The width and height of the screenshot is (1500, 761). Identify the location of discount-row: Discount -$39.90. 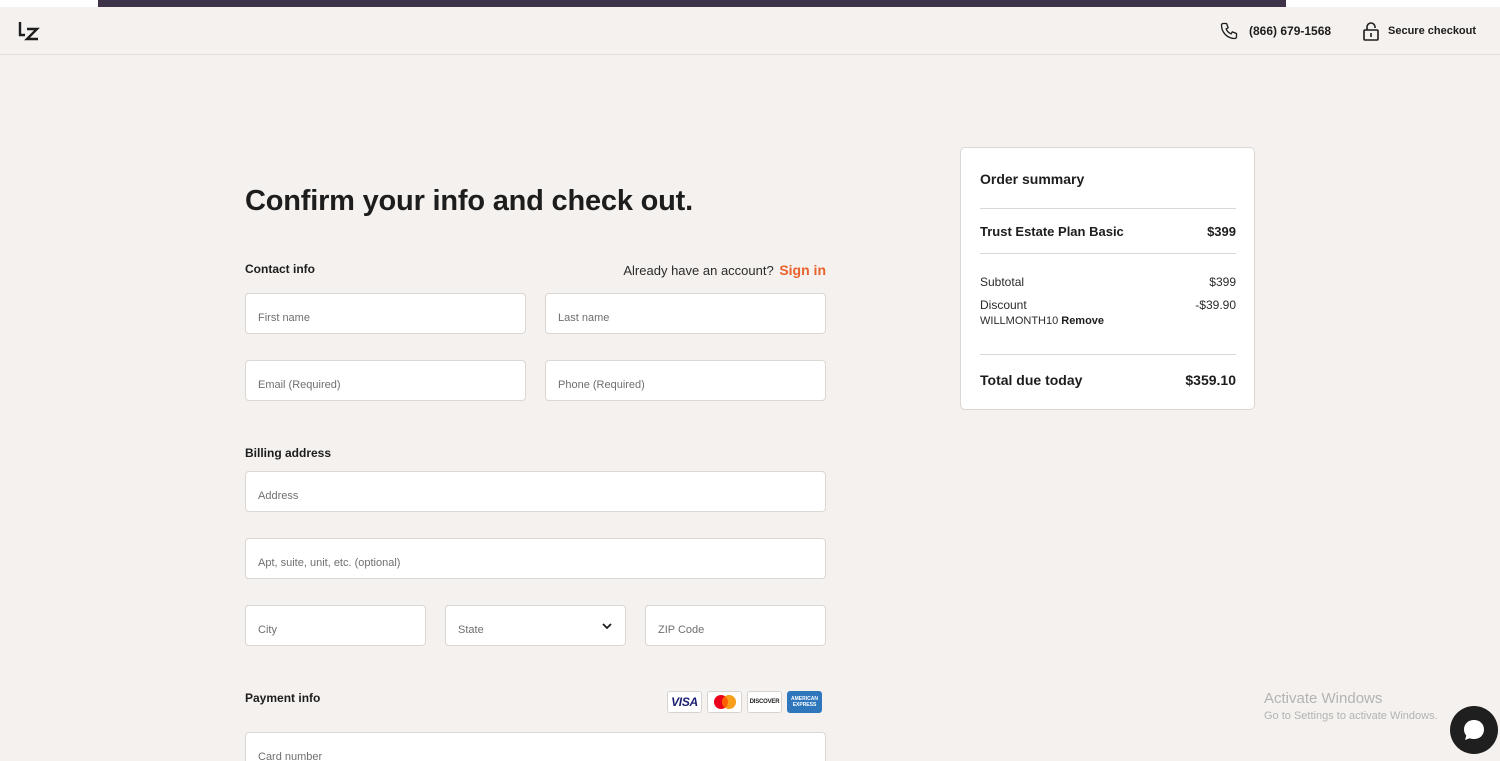
(1108, 305).